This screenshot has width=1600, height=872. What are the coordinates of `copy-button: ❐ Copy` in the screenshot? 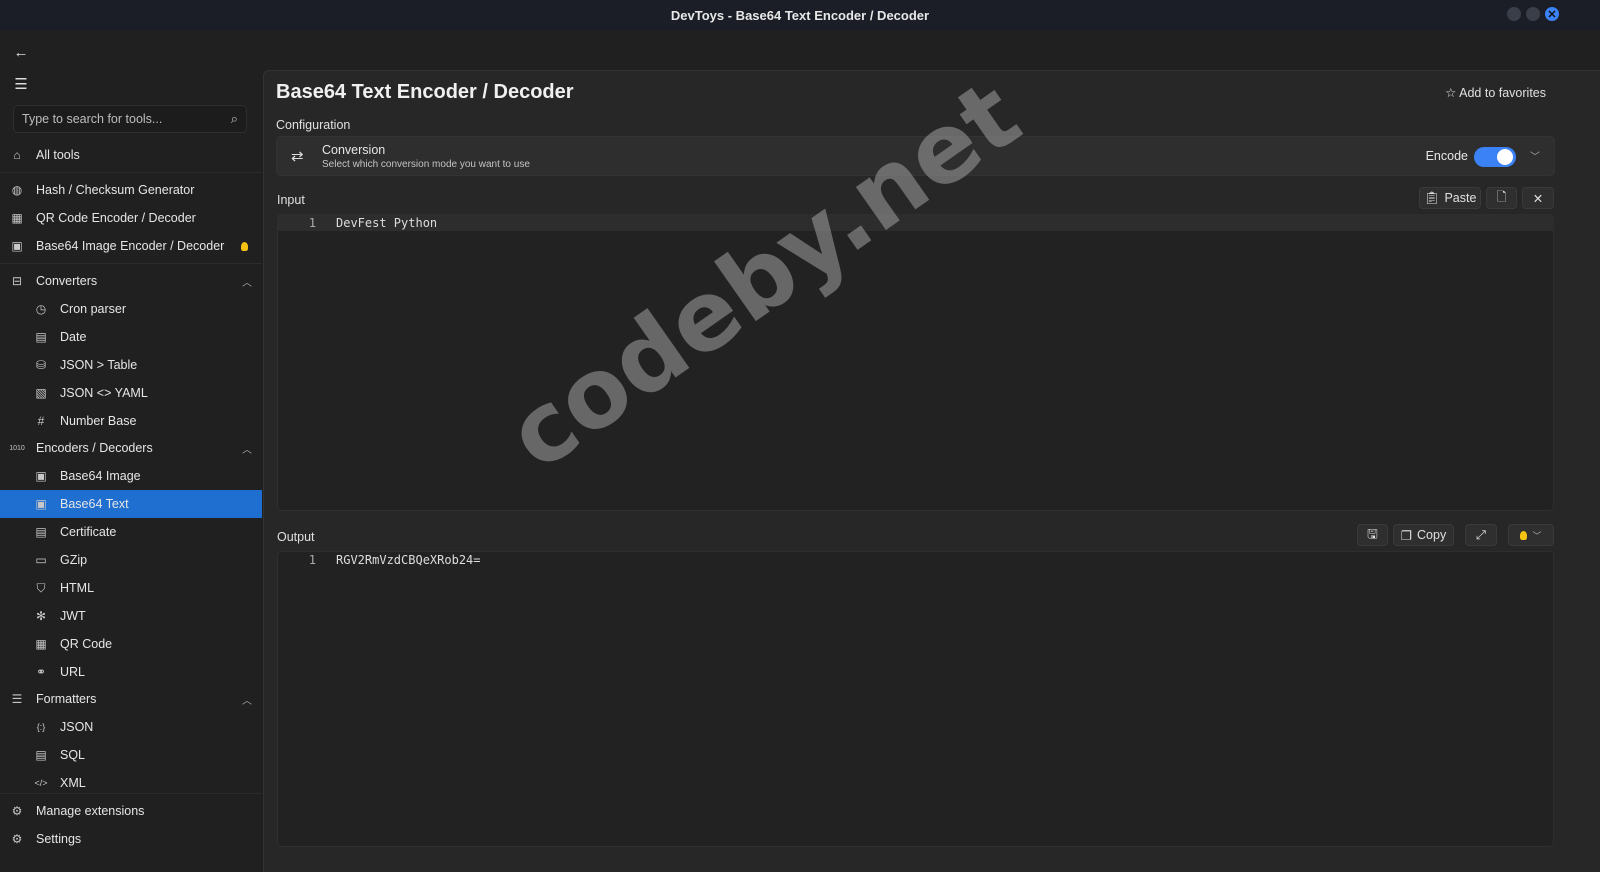 It's located at (1423, 535).